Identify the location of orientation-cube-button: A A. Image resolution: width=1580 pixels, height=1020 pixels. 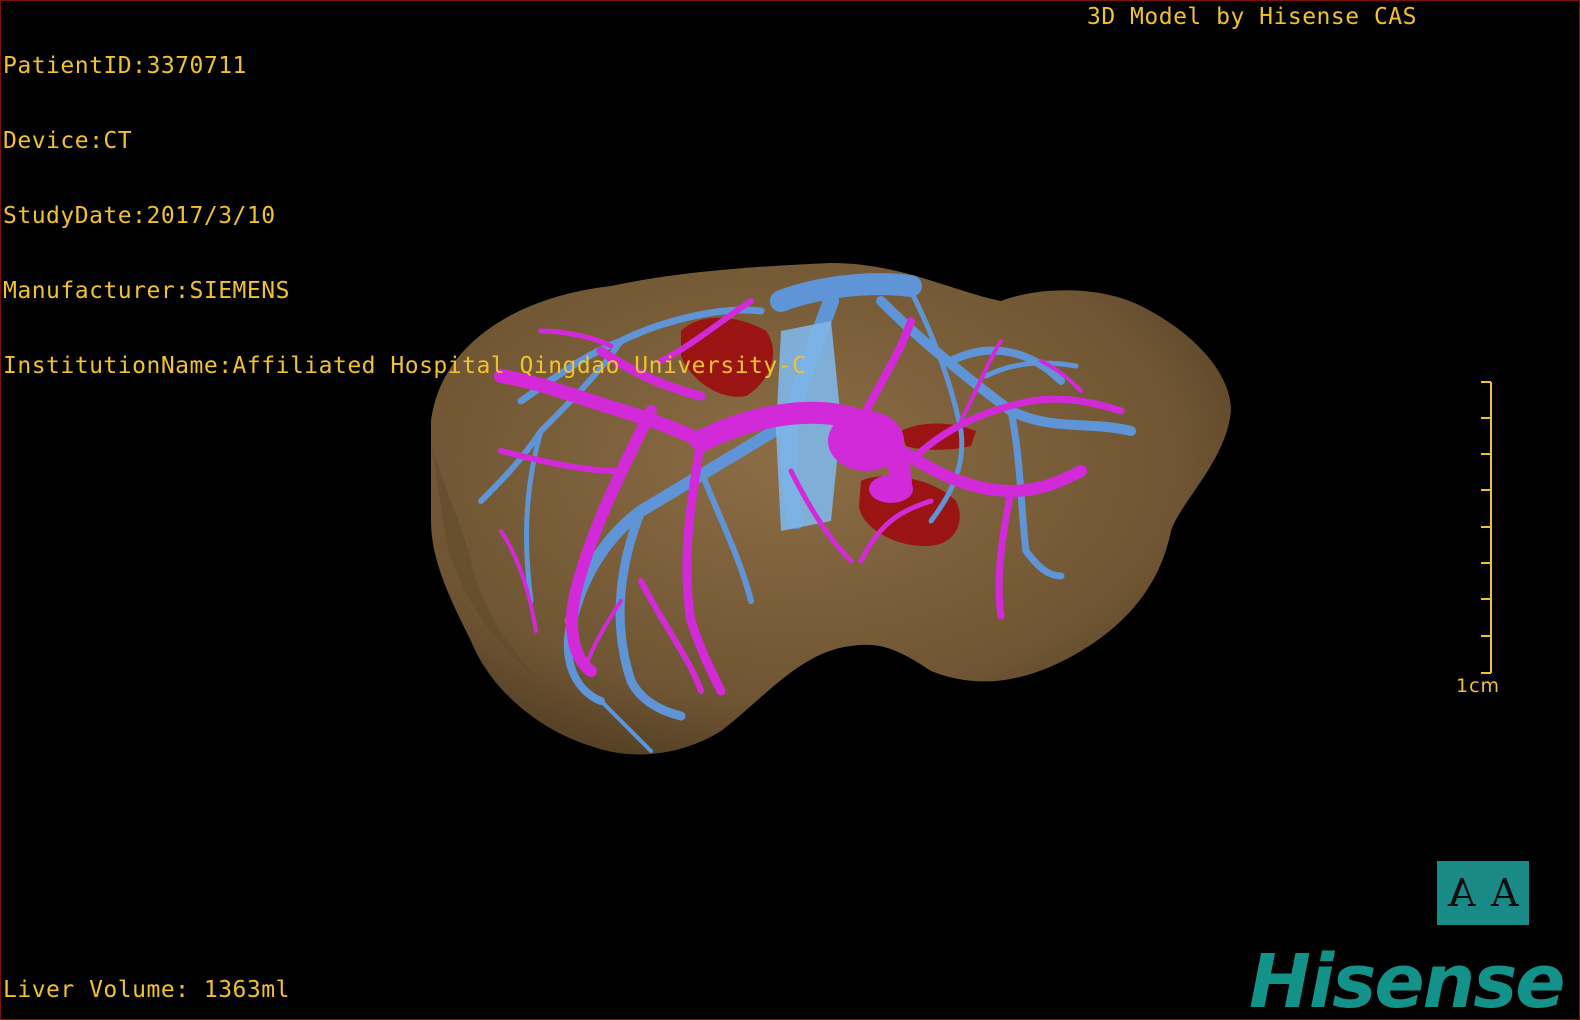
(1483, 893).